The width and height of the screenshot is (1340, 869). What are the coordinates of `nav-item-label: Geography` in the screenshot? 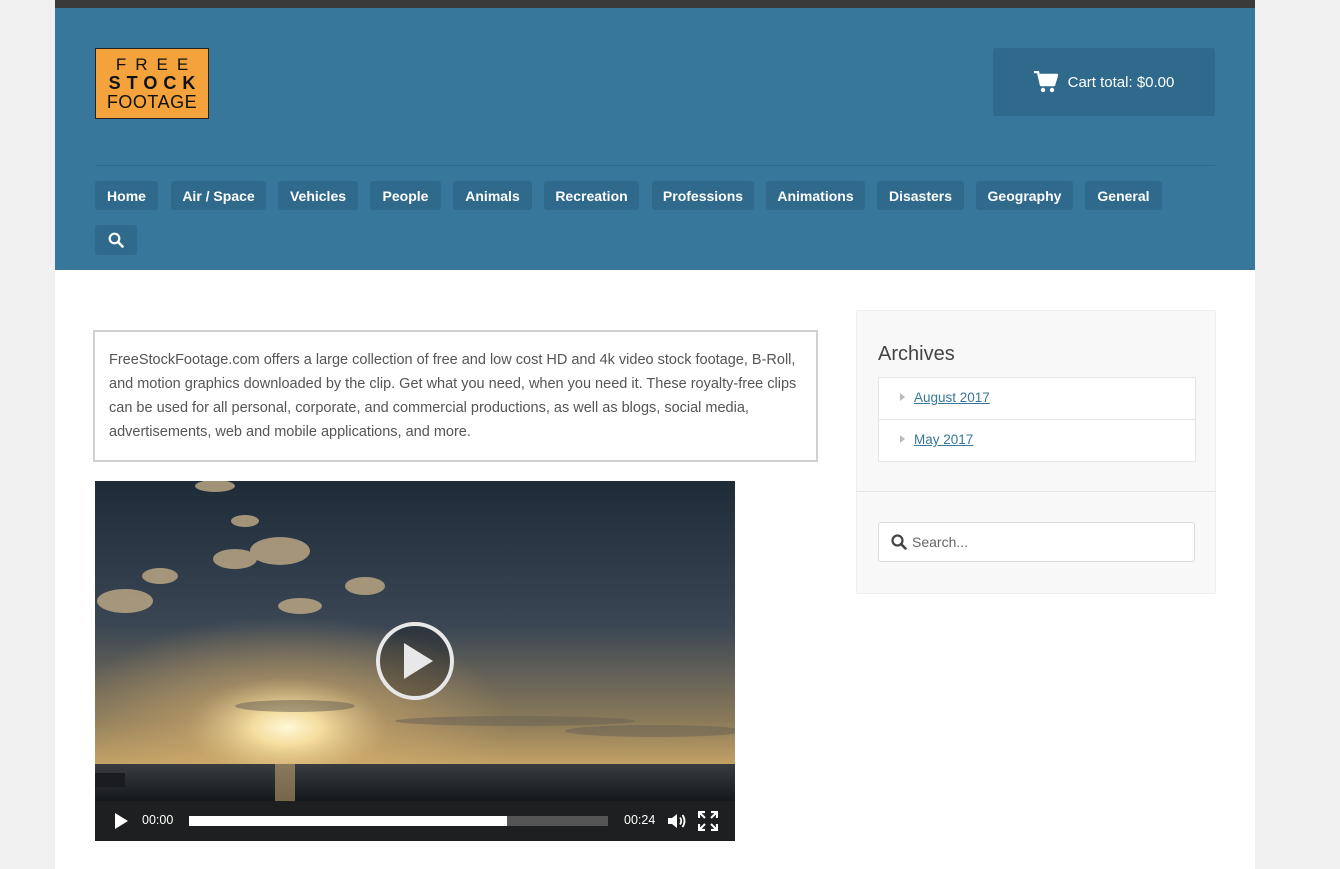 It's located at (1024, 195).